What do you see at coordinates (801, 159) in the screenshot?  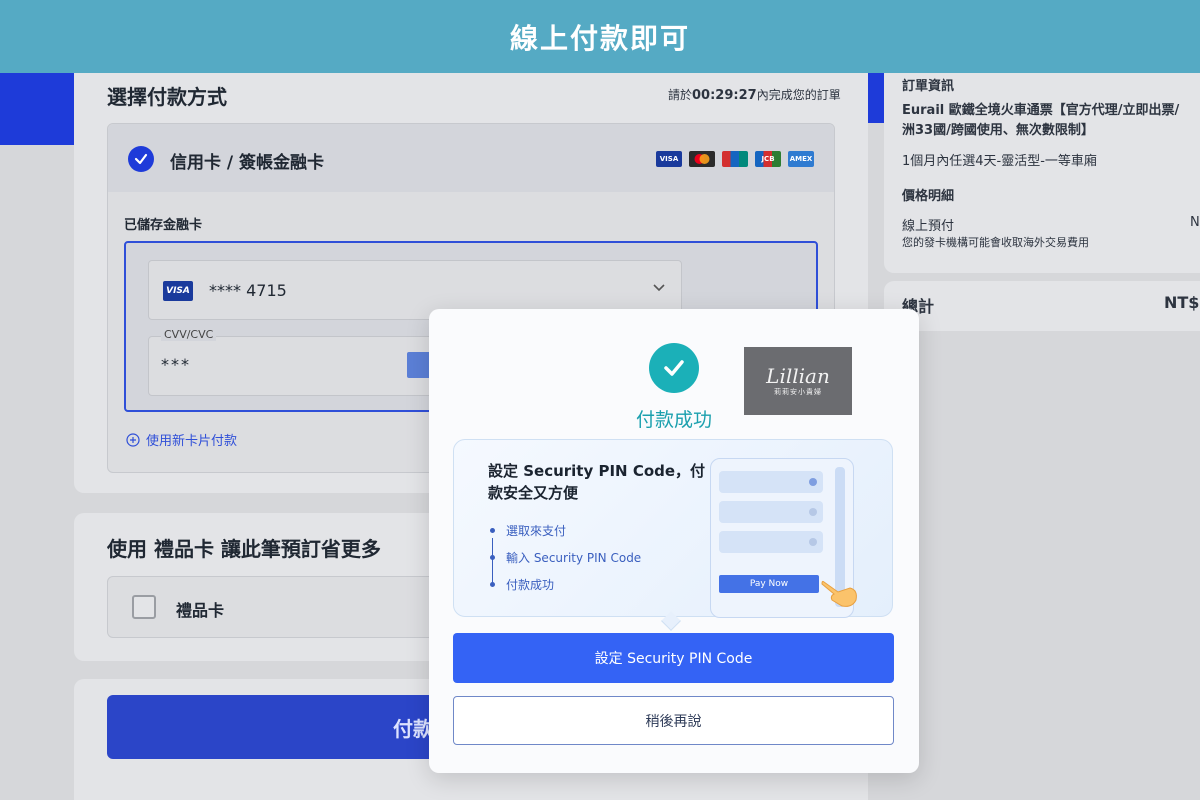 I see `amex-brand-icon: AMEX` at bounding box center [801, 159].